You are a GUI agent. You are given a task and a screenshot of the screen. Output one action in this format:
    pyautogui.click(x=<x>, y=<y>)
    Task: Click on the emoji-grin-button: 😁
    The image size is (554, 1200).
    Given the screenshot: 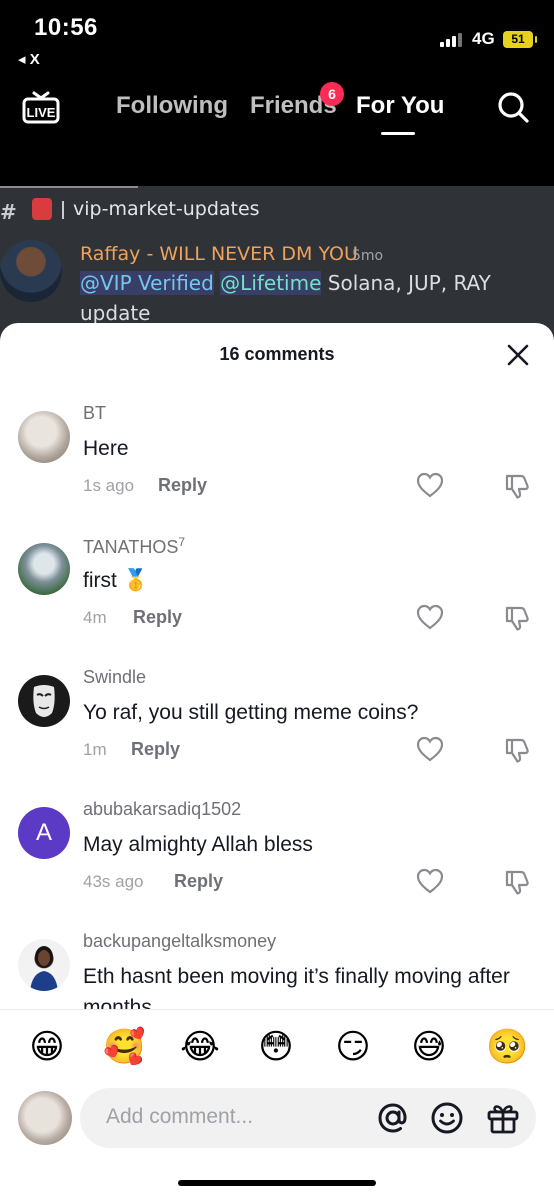 What is the action you would take?
    pyautogui.click(x=47, y=1047)
    